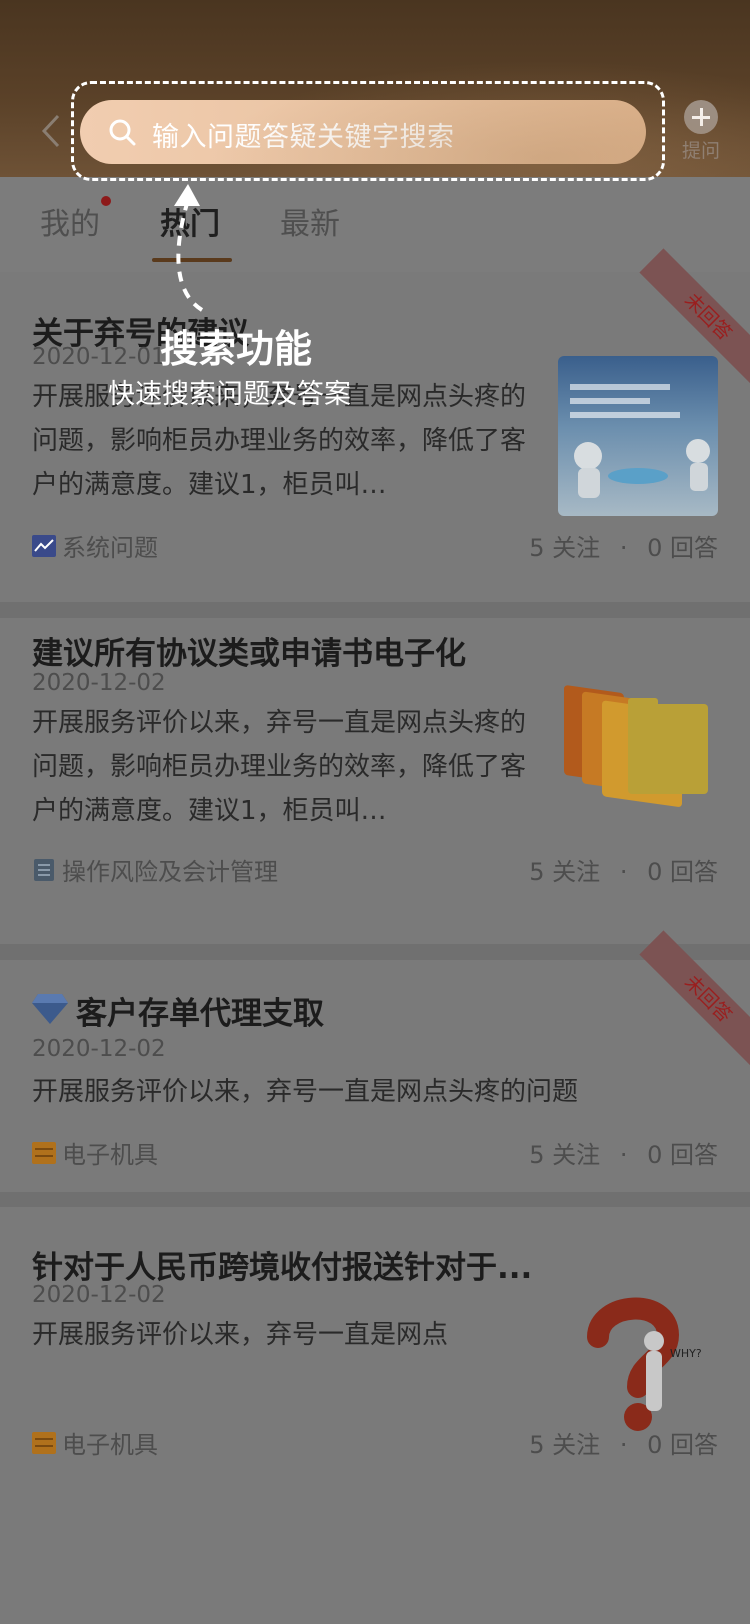 The image size is (750, 1624). Describe the element at coordinates (44, 545) in the screenshot. I see `chart-icon` at that location.